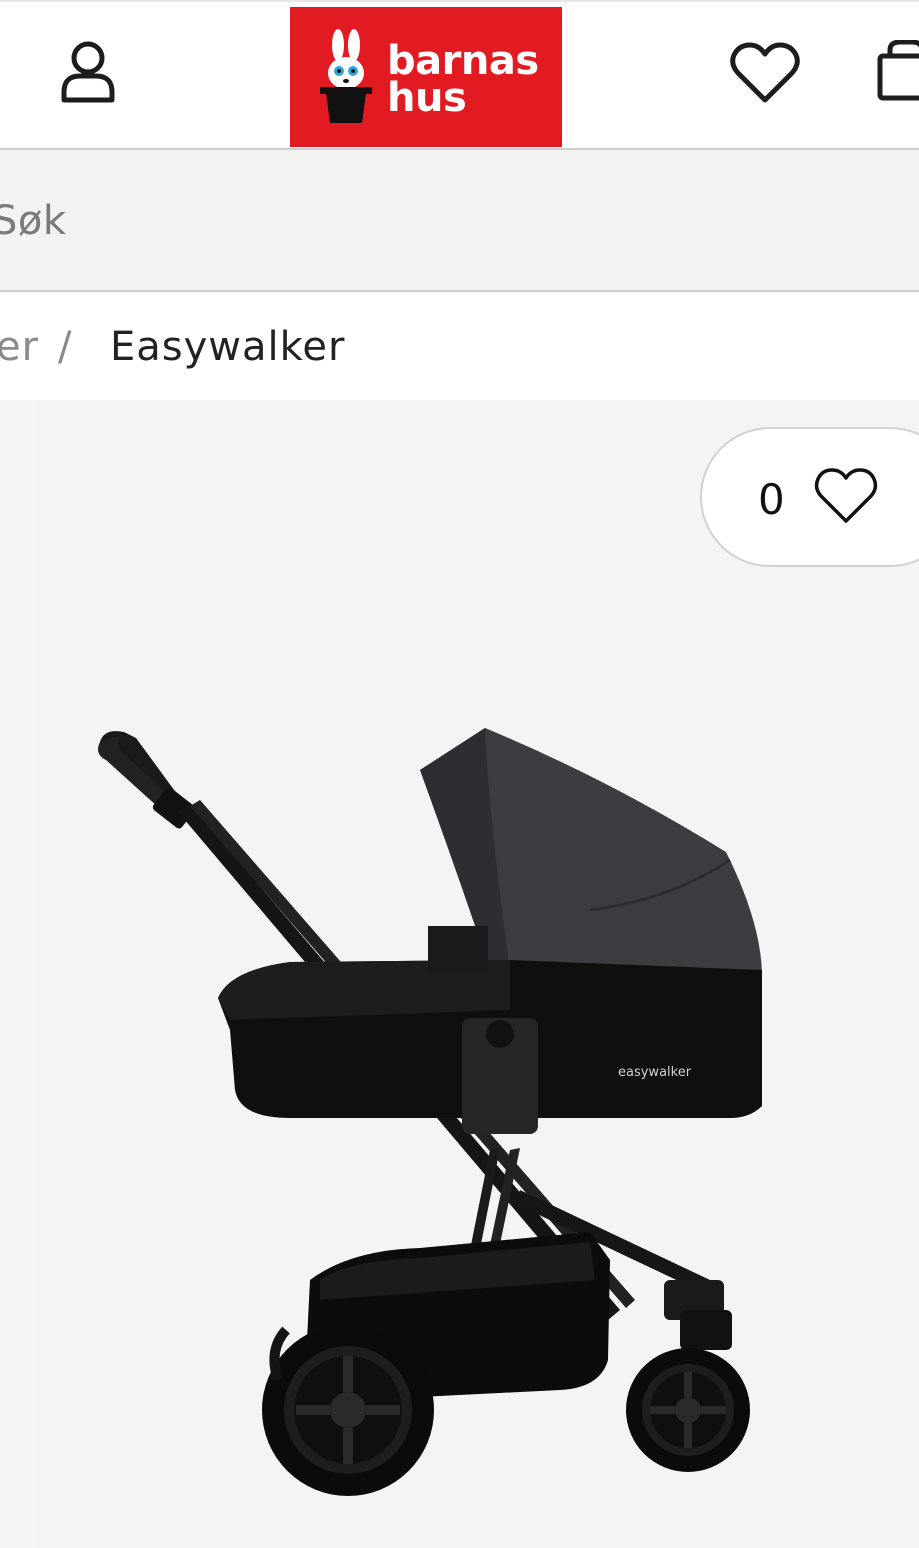 The height and width of the screenshot is (1548, 919). I want to click on breadcrumb: er / Easywalker, so click(459, 346).